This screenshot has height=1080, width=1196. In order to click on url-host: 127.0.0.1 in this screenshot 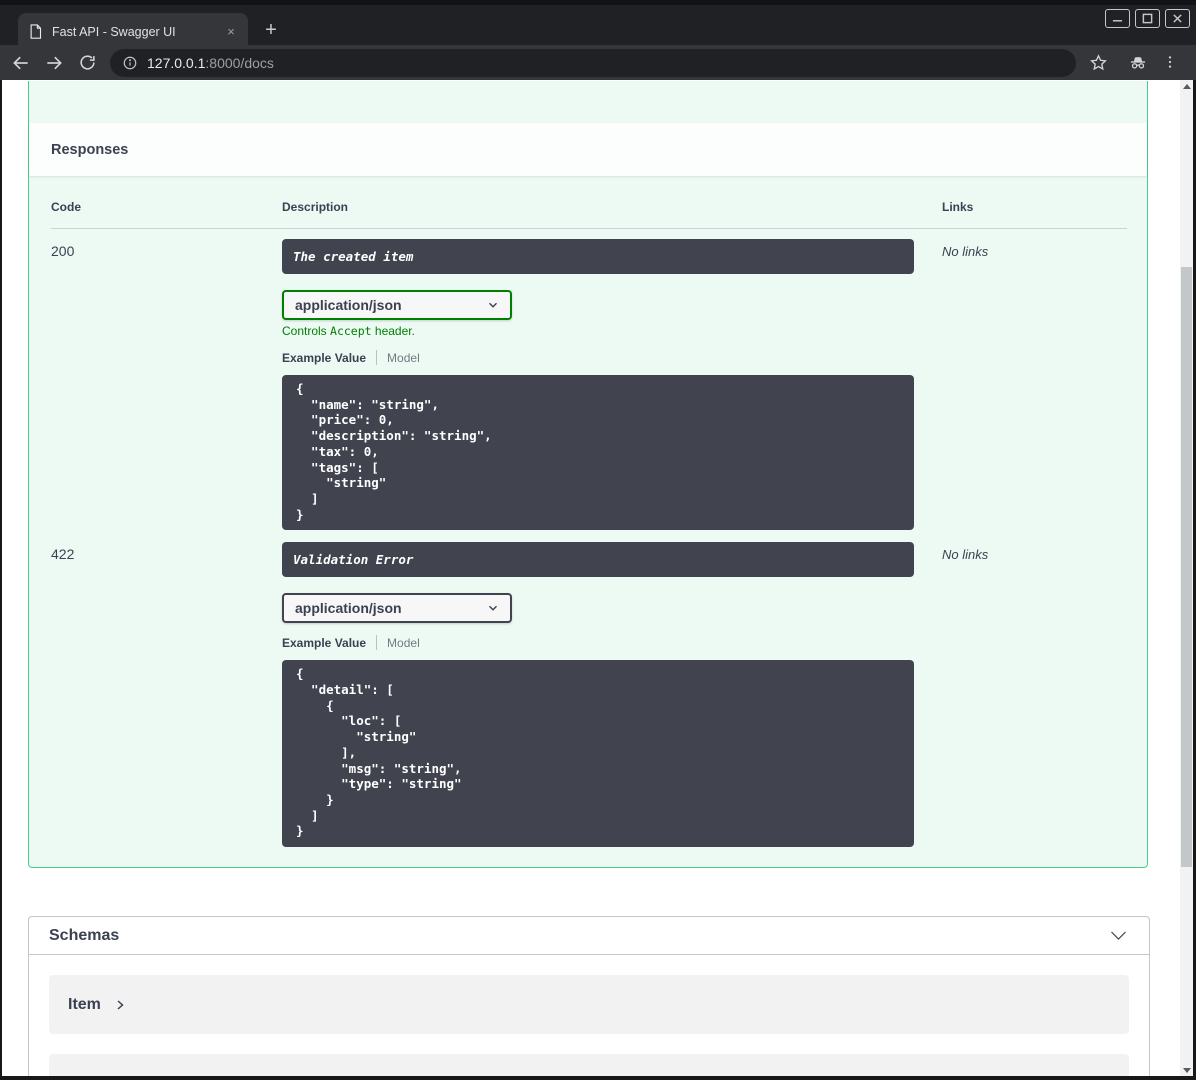, I will do `click(176, 63)`.